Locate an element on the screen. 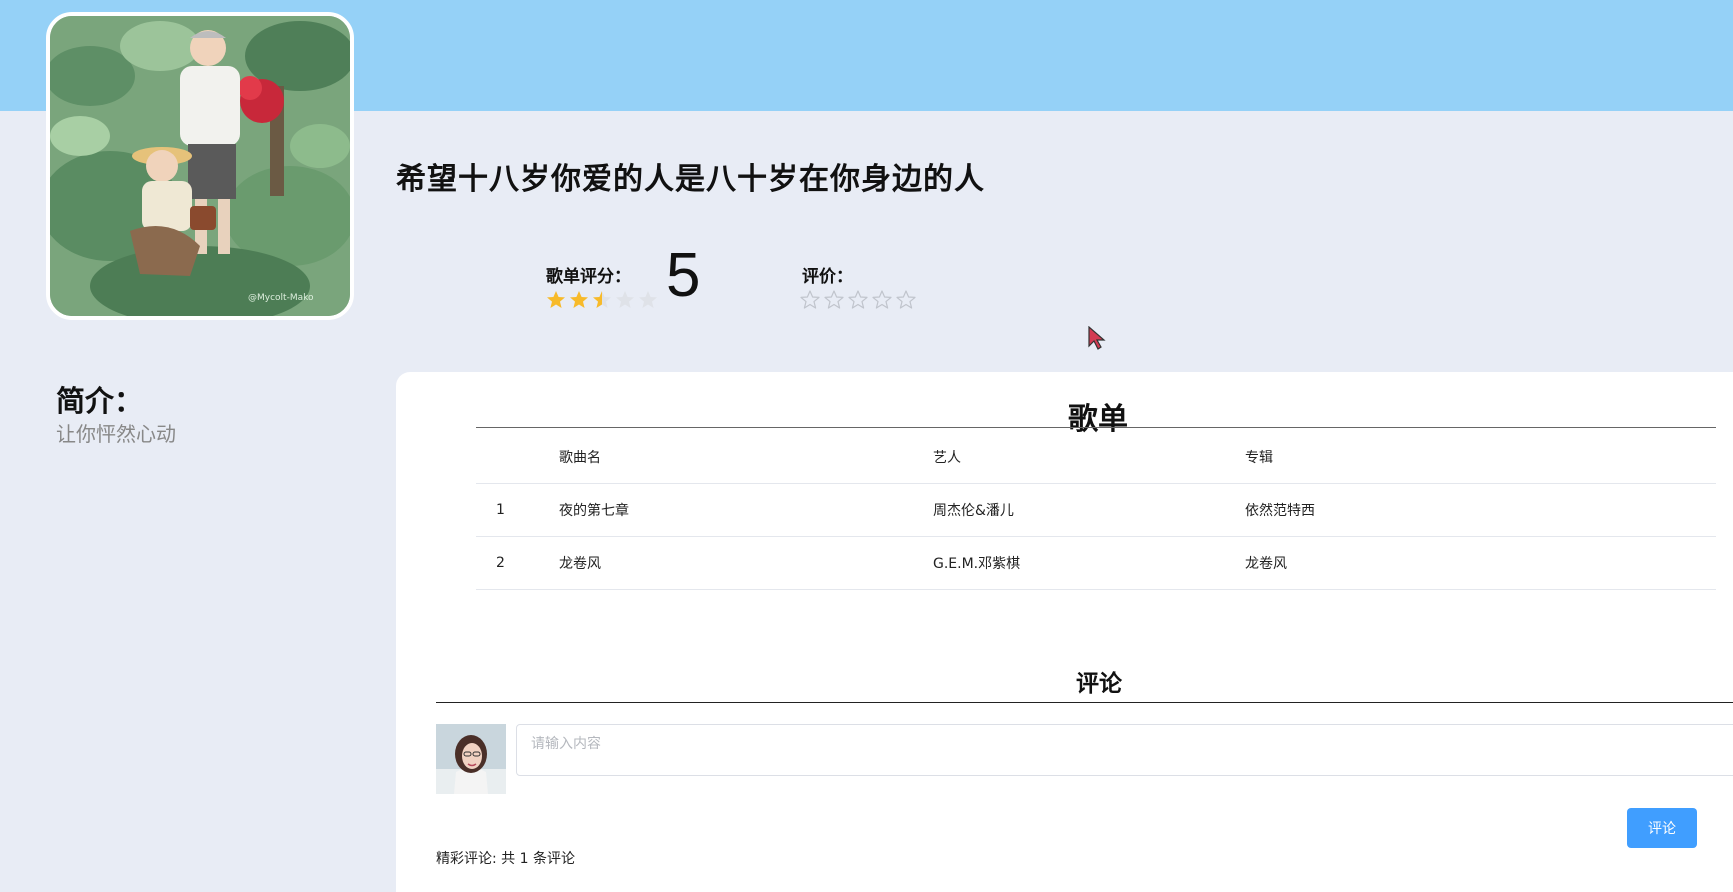 Image resolution: width=1733 pixels, height=892 pixels. song-row: 1 夜的第七章 周杰伦&潘儿 依然范特西 is located at coordinates (1096, 510).